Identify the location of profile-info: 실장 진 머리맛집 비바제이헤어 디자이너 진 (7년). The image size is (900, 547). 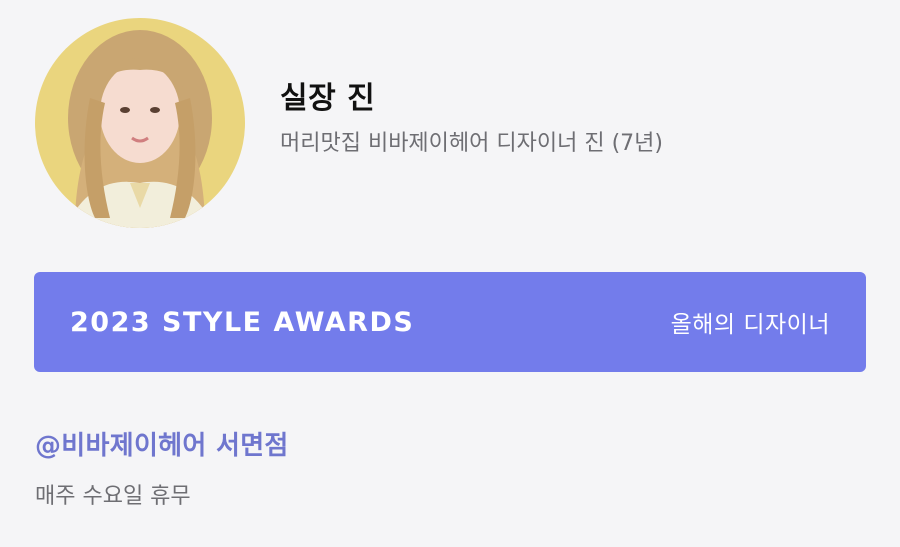
(471, 119).